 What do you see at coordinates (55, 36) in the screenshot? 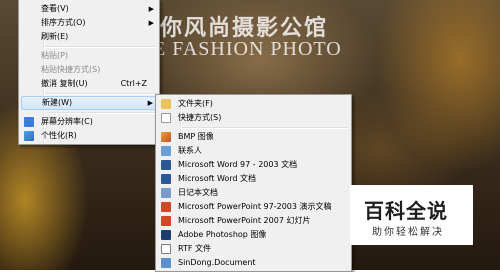
I see `menu-item-label: 刷新(E)` at bounding box center [55, 36].